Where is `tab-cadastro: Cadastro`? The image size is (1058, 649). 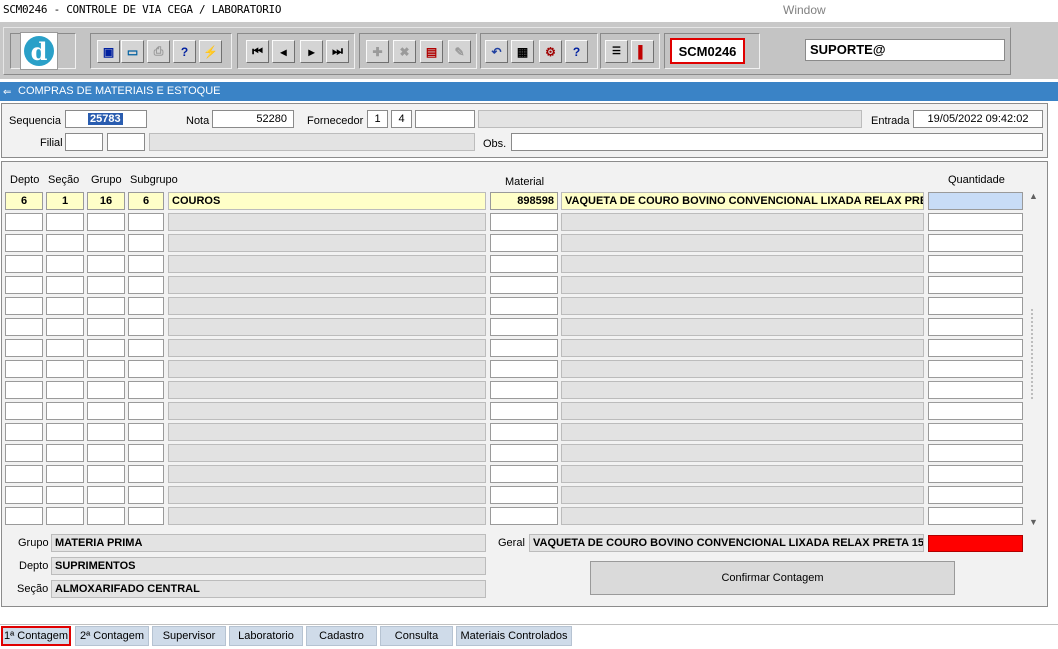 tab-cadastro: Cadastro is located at coordinates (341, 636).